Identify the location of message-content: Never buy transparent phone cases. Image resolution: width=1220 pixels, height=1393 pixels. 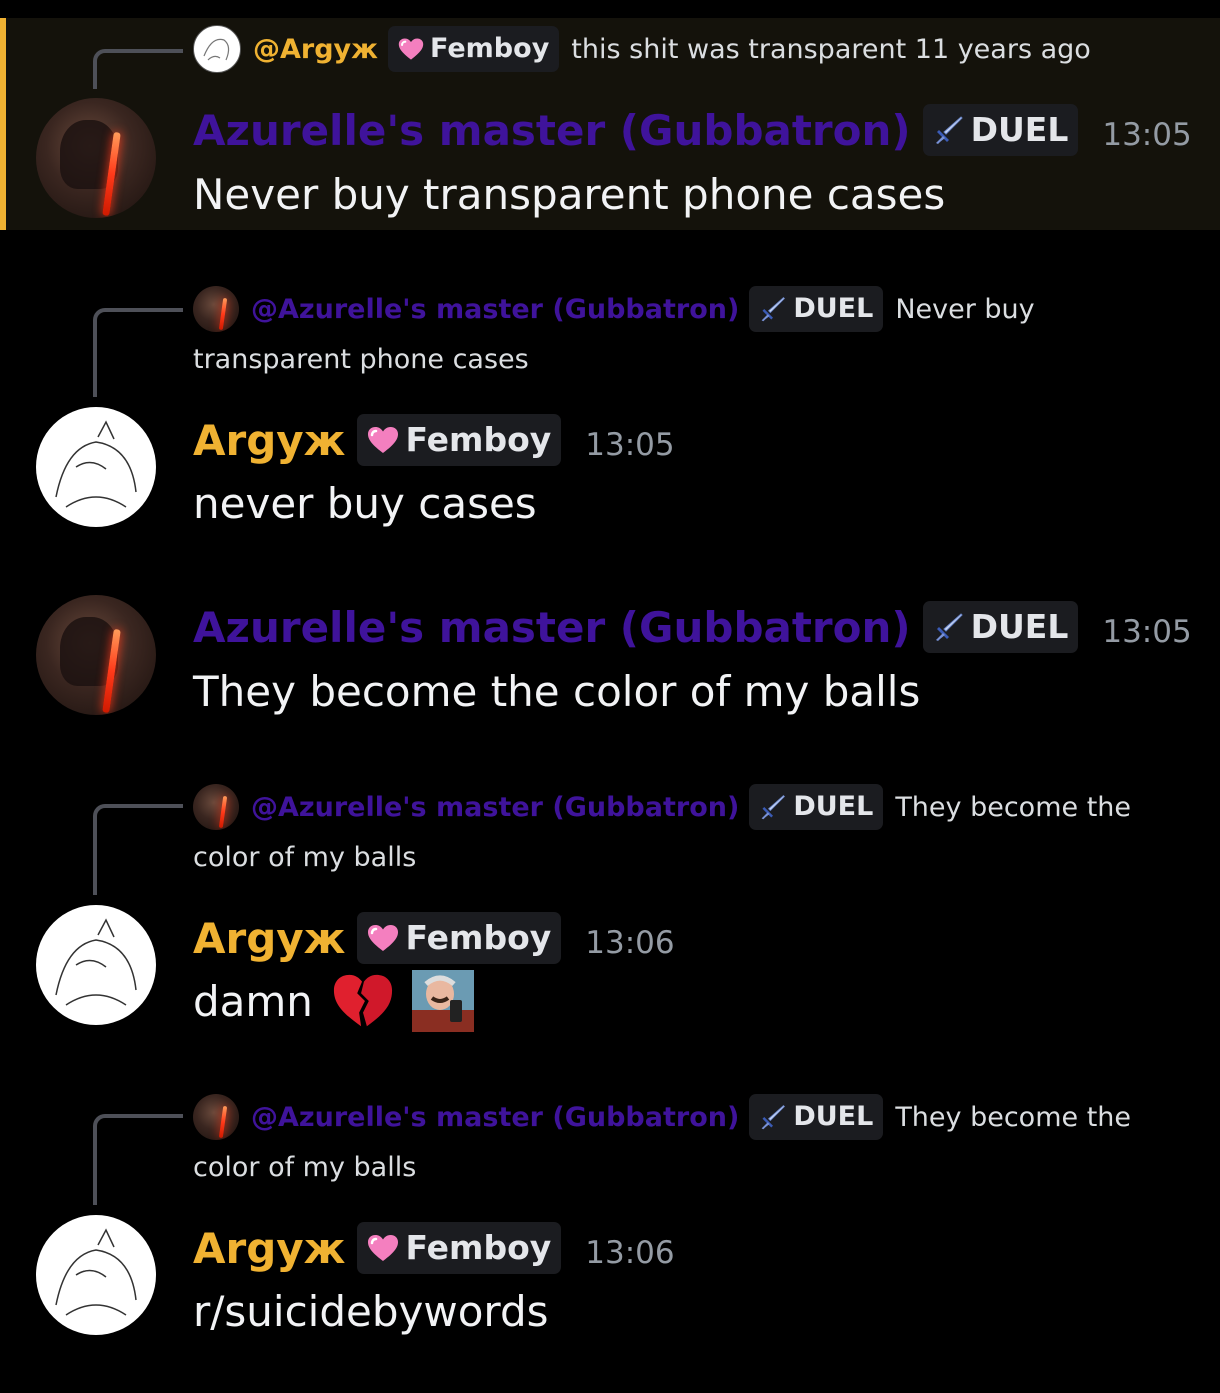
(569, 194).